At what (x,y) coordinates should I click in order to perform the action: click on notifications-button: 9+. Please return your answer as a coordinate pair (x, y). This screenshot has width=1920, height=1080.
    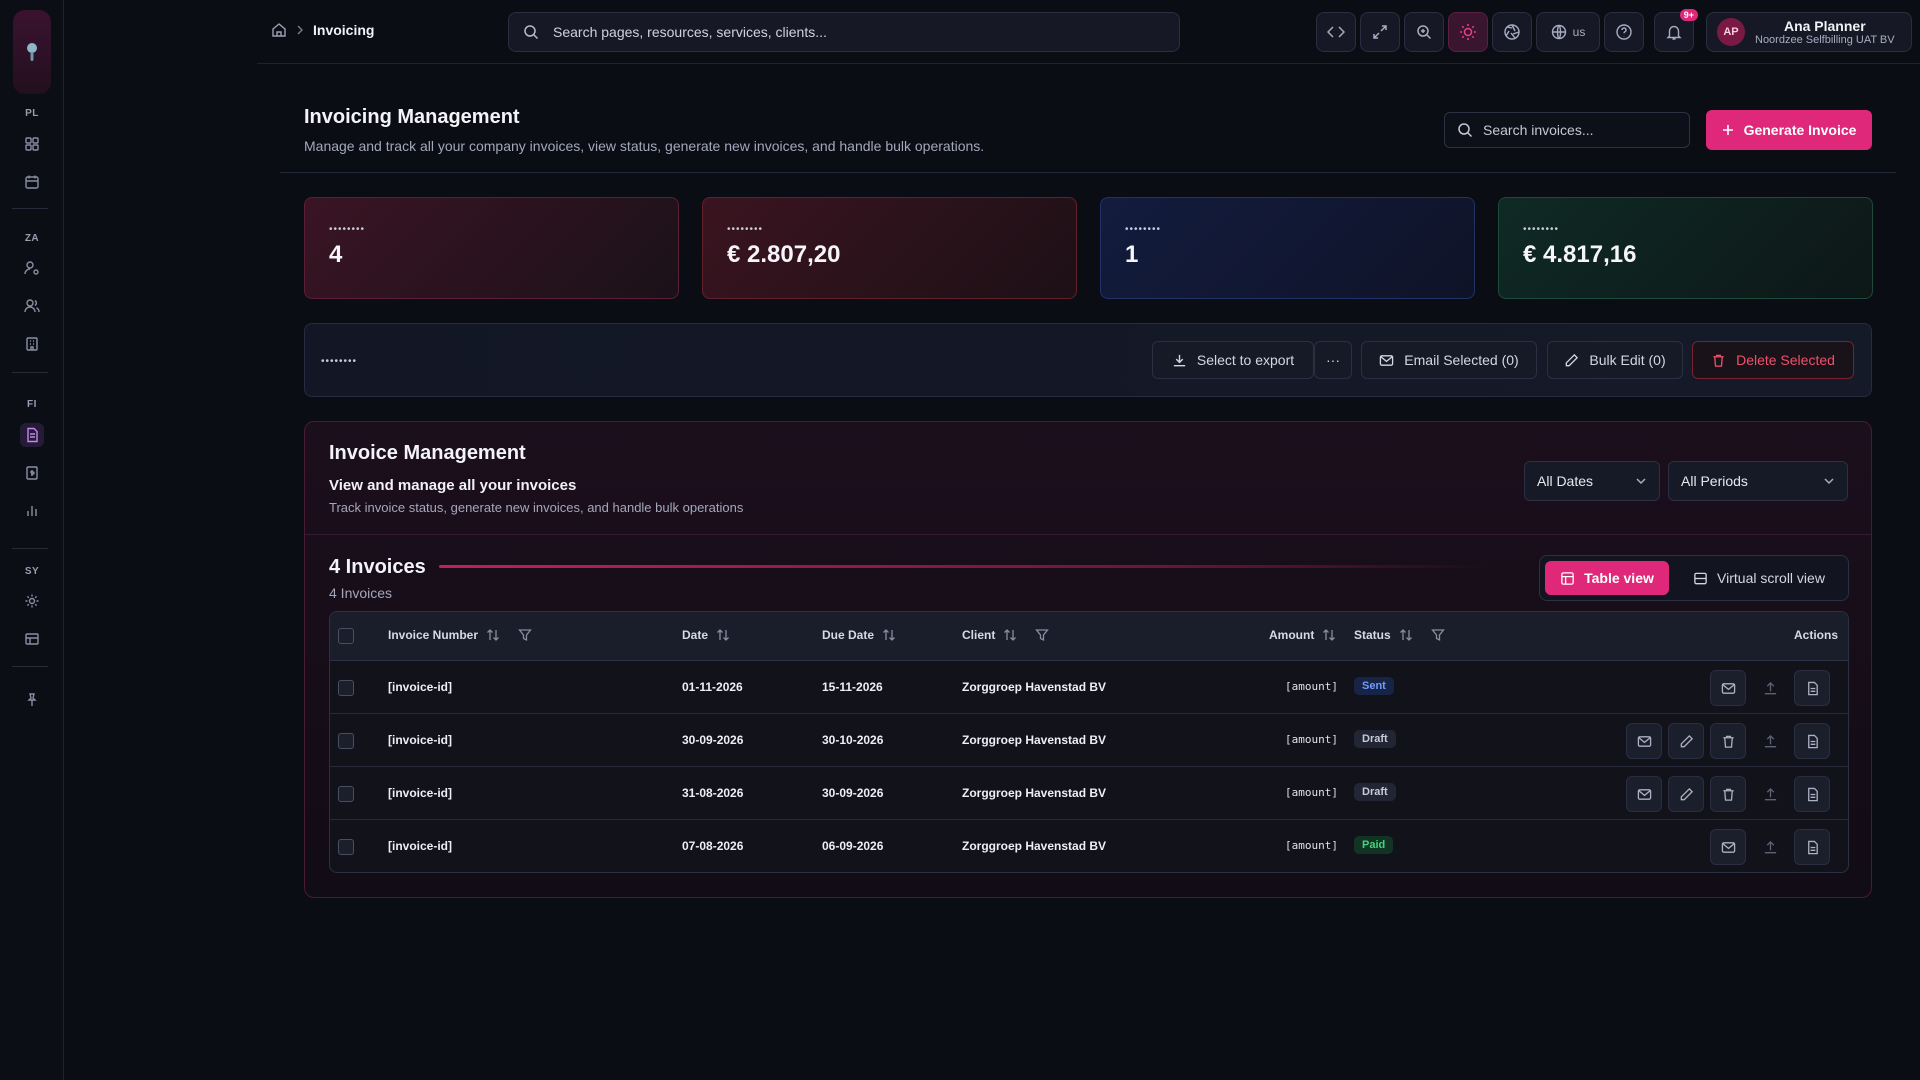
    Looking at the image, I should click on (1676, 30).